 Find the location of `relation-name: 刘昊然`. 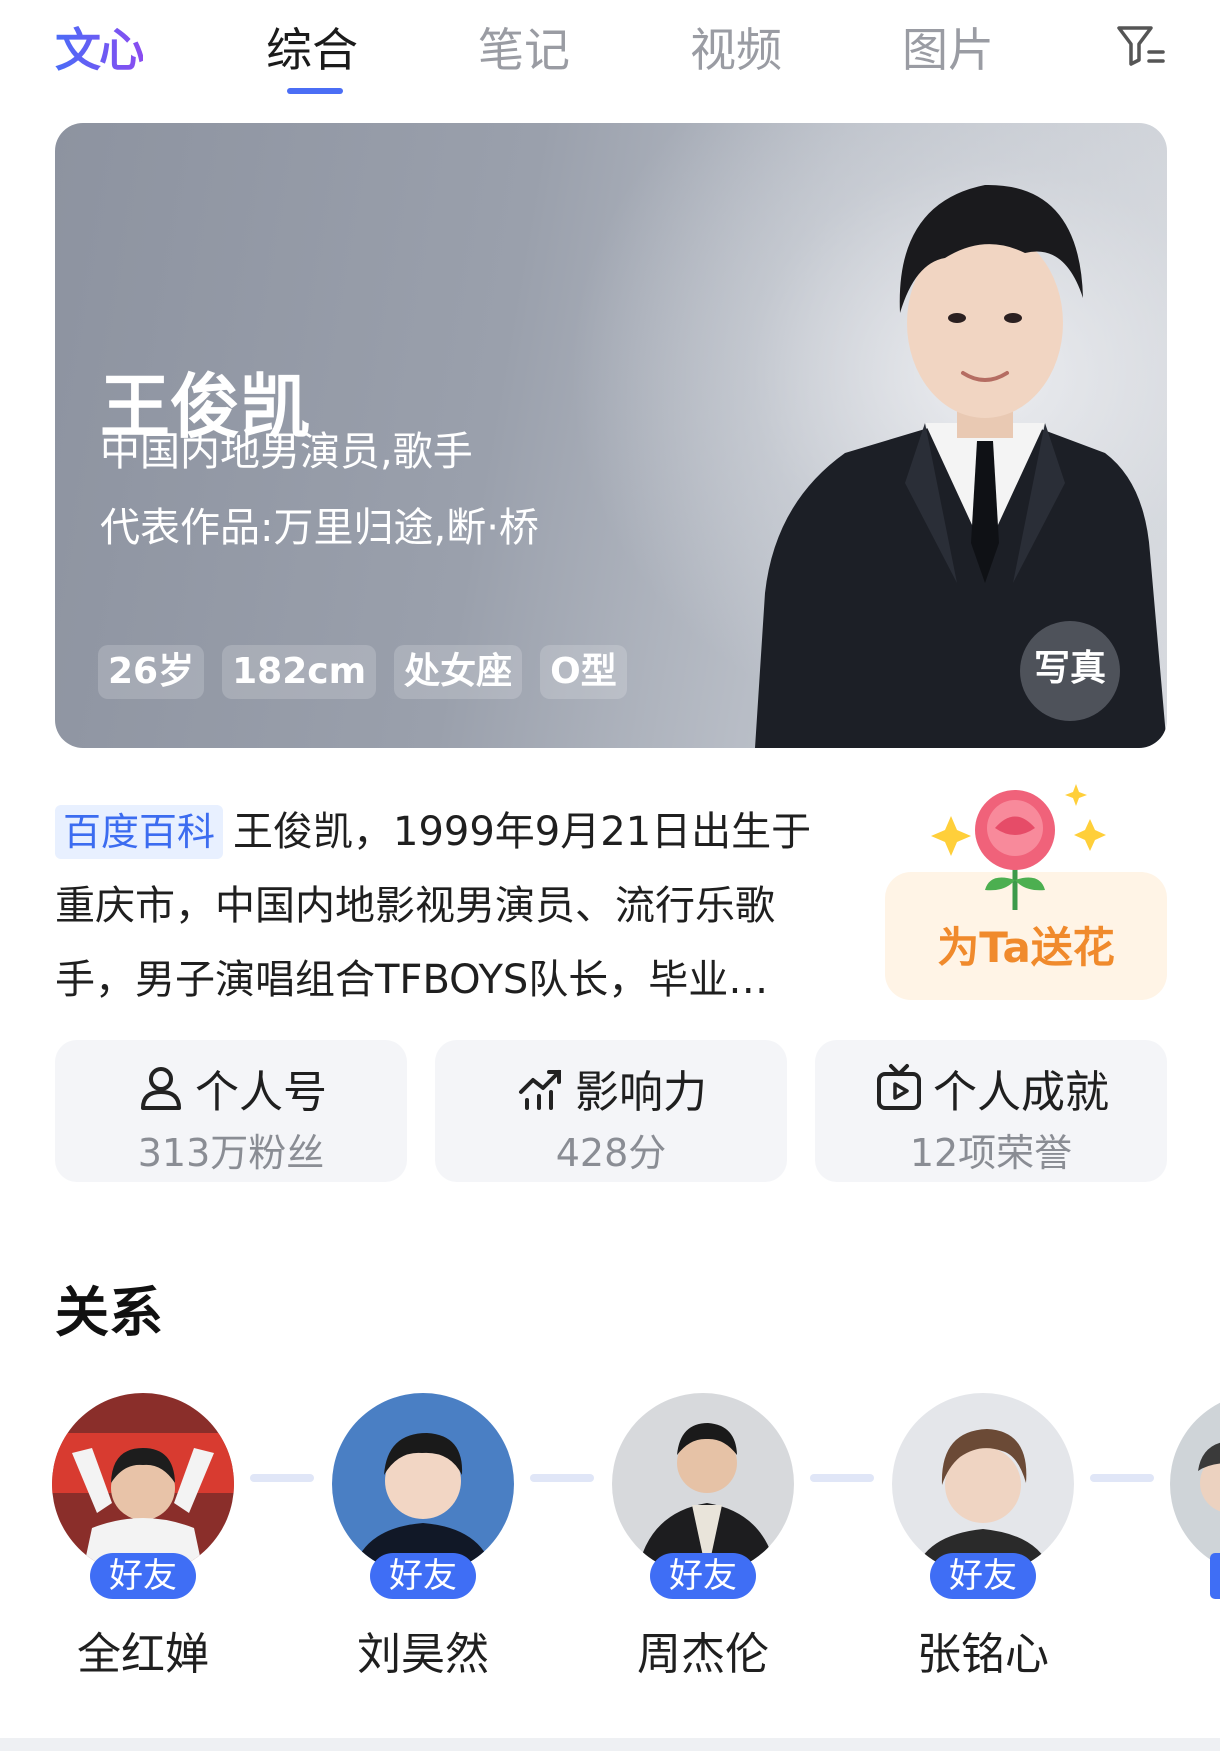

relation-name: 刘昊然 is located at coordinates (423, 1654).